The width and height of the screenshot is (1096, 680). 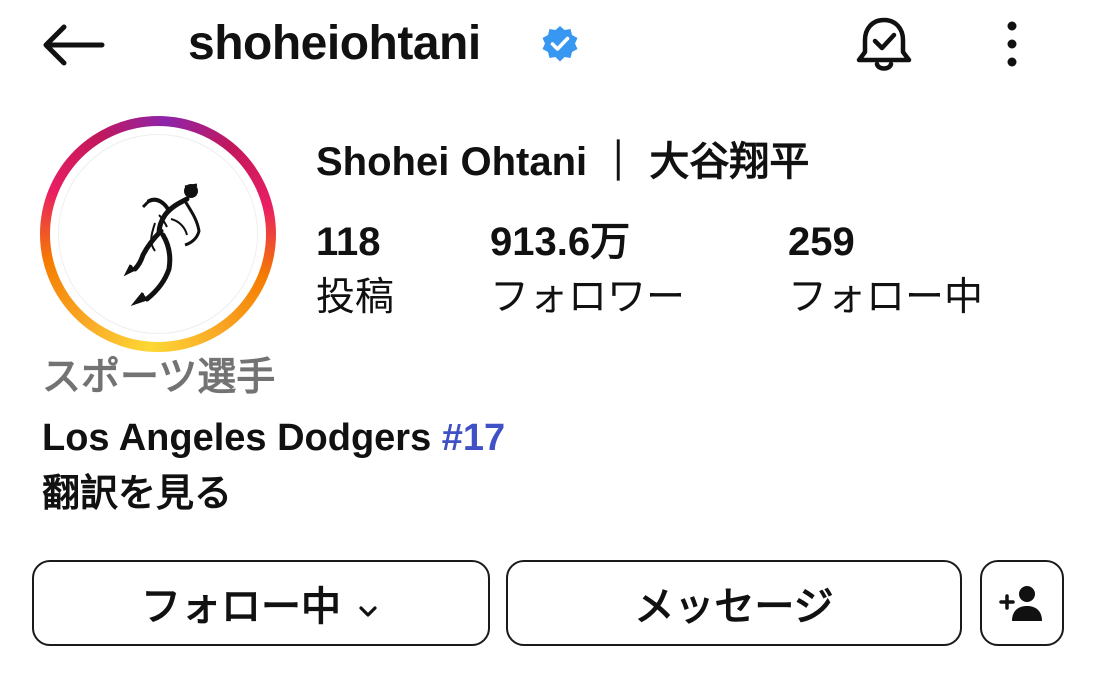 I want to click on profile-full-name: Shohei Ohtani ｜ 大谷翔平, so click(x=563, y=162).